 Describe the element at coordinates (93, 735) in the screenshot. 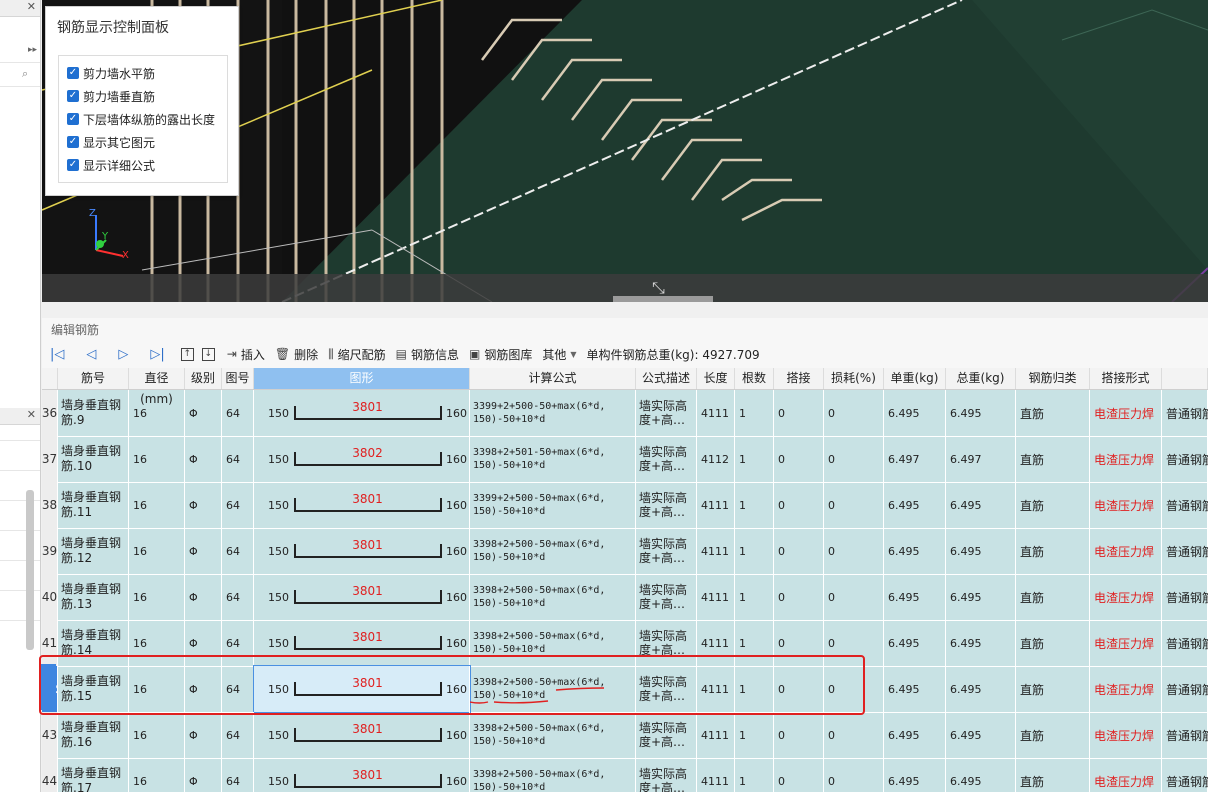

I see `cell-bar-name: 墙身垂直钢筋.16` at that location.